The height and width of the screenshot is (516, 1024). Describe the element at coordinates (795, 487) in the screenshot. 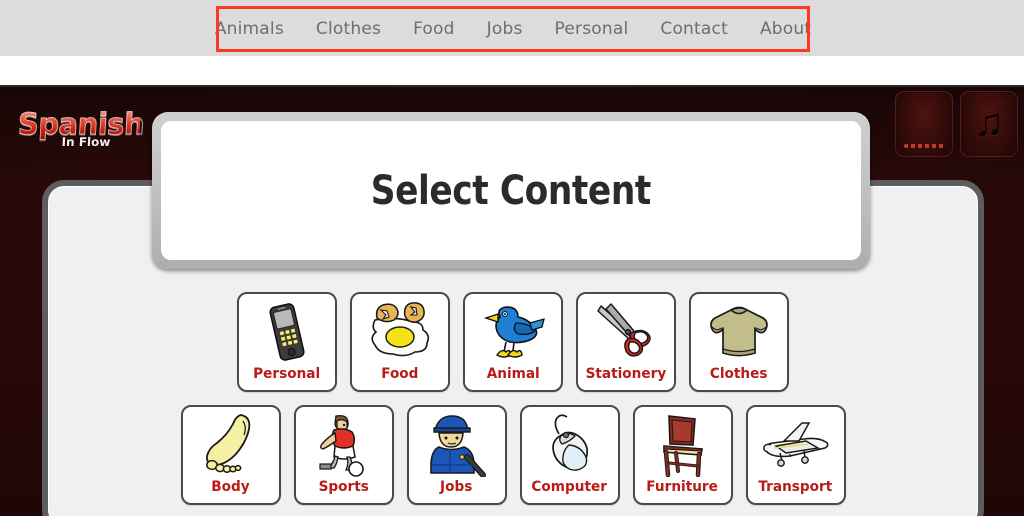

I see `tile-label: Transport` at that location.